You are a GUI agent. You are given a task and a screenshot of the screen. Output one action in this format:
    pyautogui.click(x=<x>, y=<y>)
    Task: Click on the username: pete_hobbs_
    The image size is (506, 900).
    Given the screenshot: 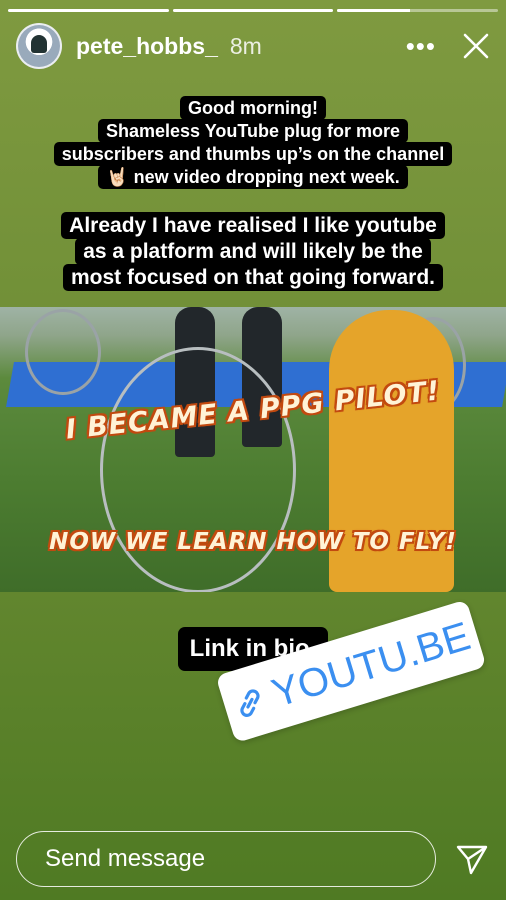 What is the action you would take?
    pyautogui.click(x=147, y=46)
    